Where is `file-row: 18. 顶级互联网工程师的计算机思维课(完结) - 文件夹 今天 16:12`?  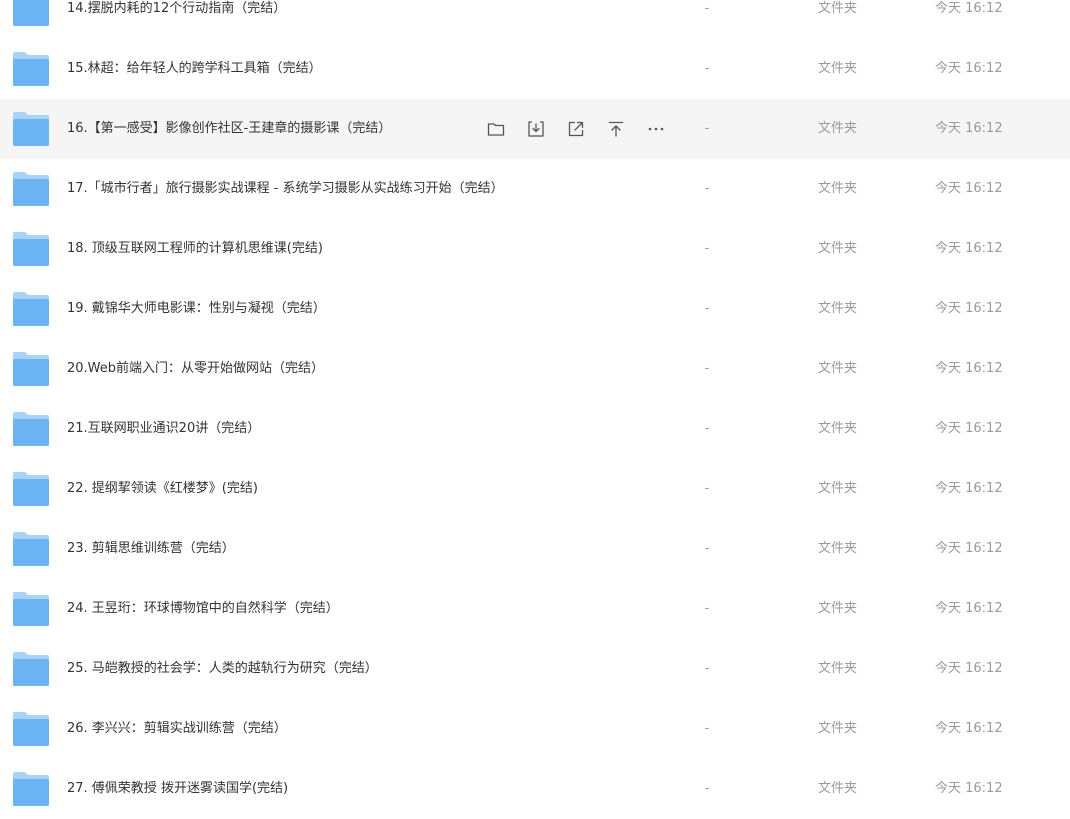 file-row: 18. 顶级互联网工程师的计算机思维课(完结) - 文件夹 今天 16:12 is located at coordinates (535, 249).